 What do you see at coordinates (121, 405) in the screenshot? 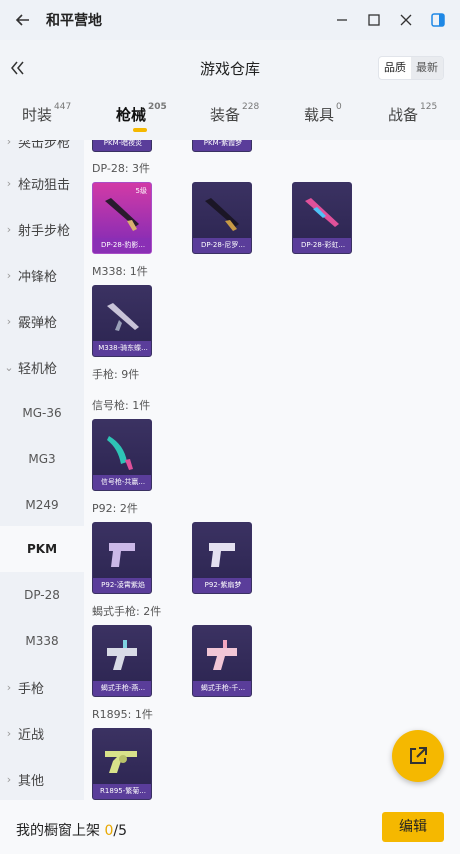
I see `group-label-flare: 信号枪: 1件` at bounding box center [121, 405].